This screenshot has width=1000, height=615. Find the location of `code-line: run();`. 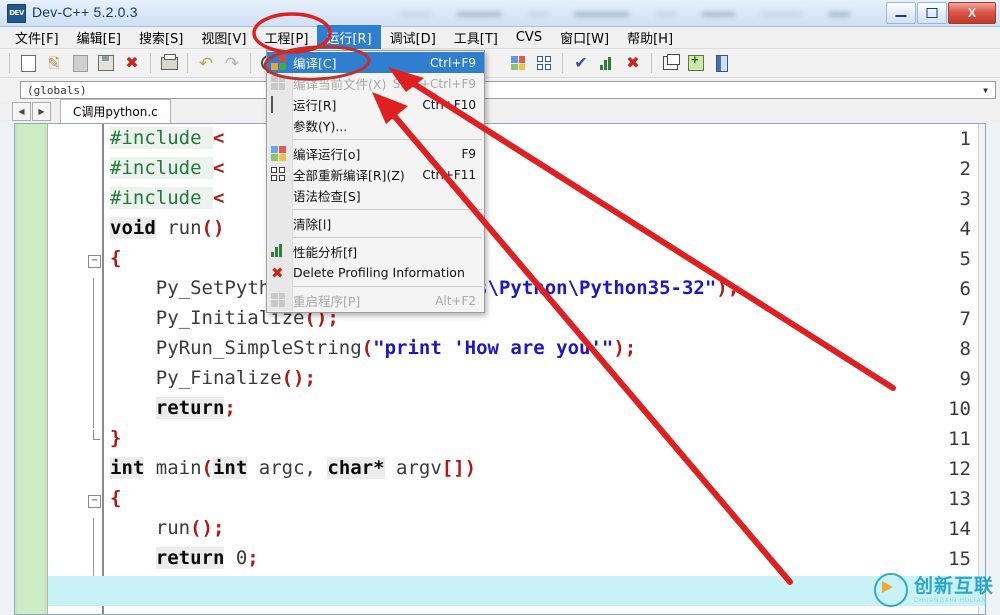

code-line: run(); is located at coordinates (167, 528).